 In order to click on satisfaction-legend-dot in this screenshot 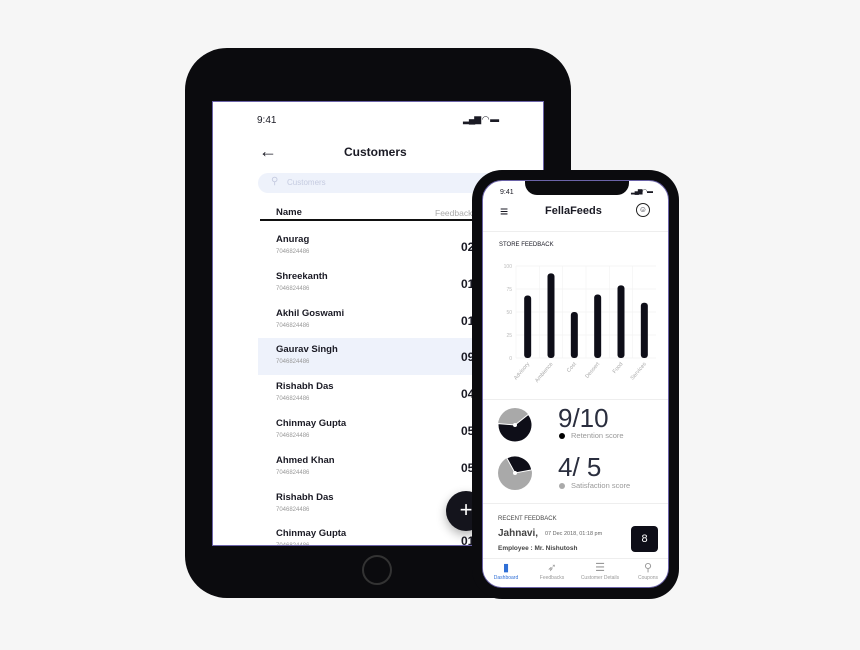, I will do `click(562, 486)`.